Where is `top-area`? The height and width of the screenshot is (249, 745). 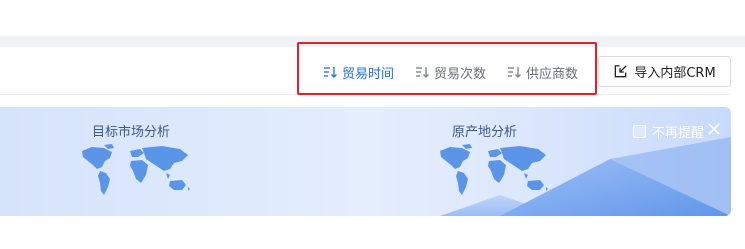 top-area is located at coordinates (372, 18).